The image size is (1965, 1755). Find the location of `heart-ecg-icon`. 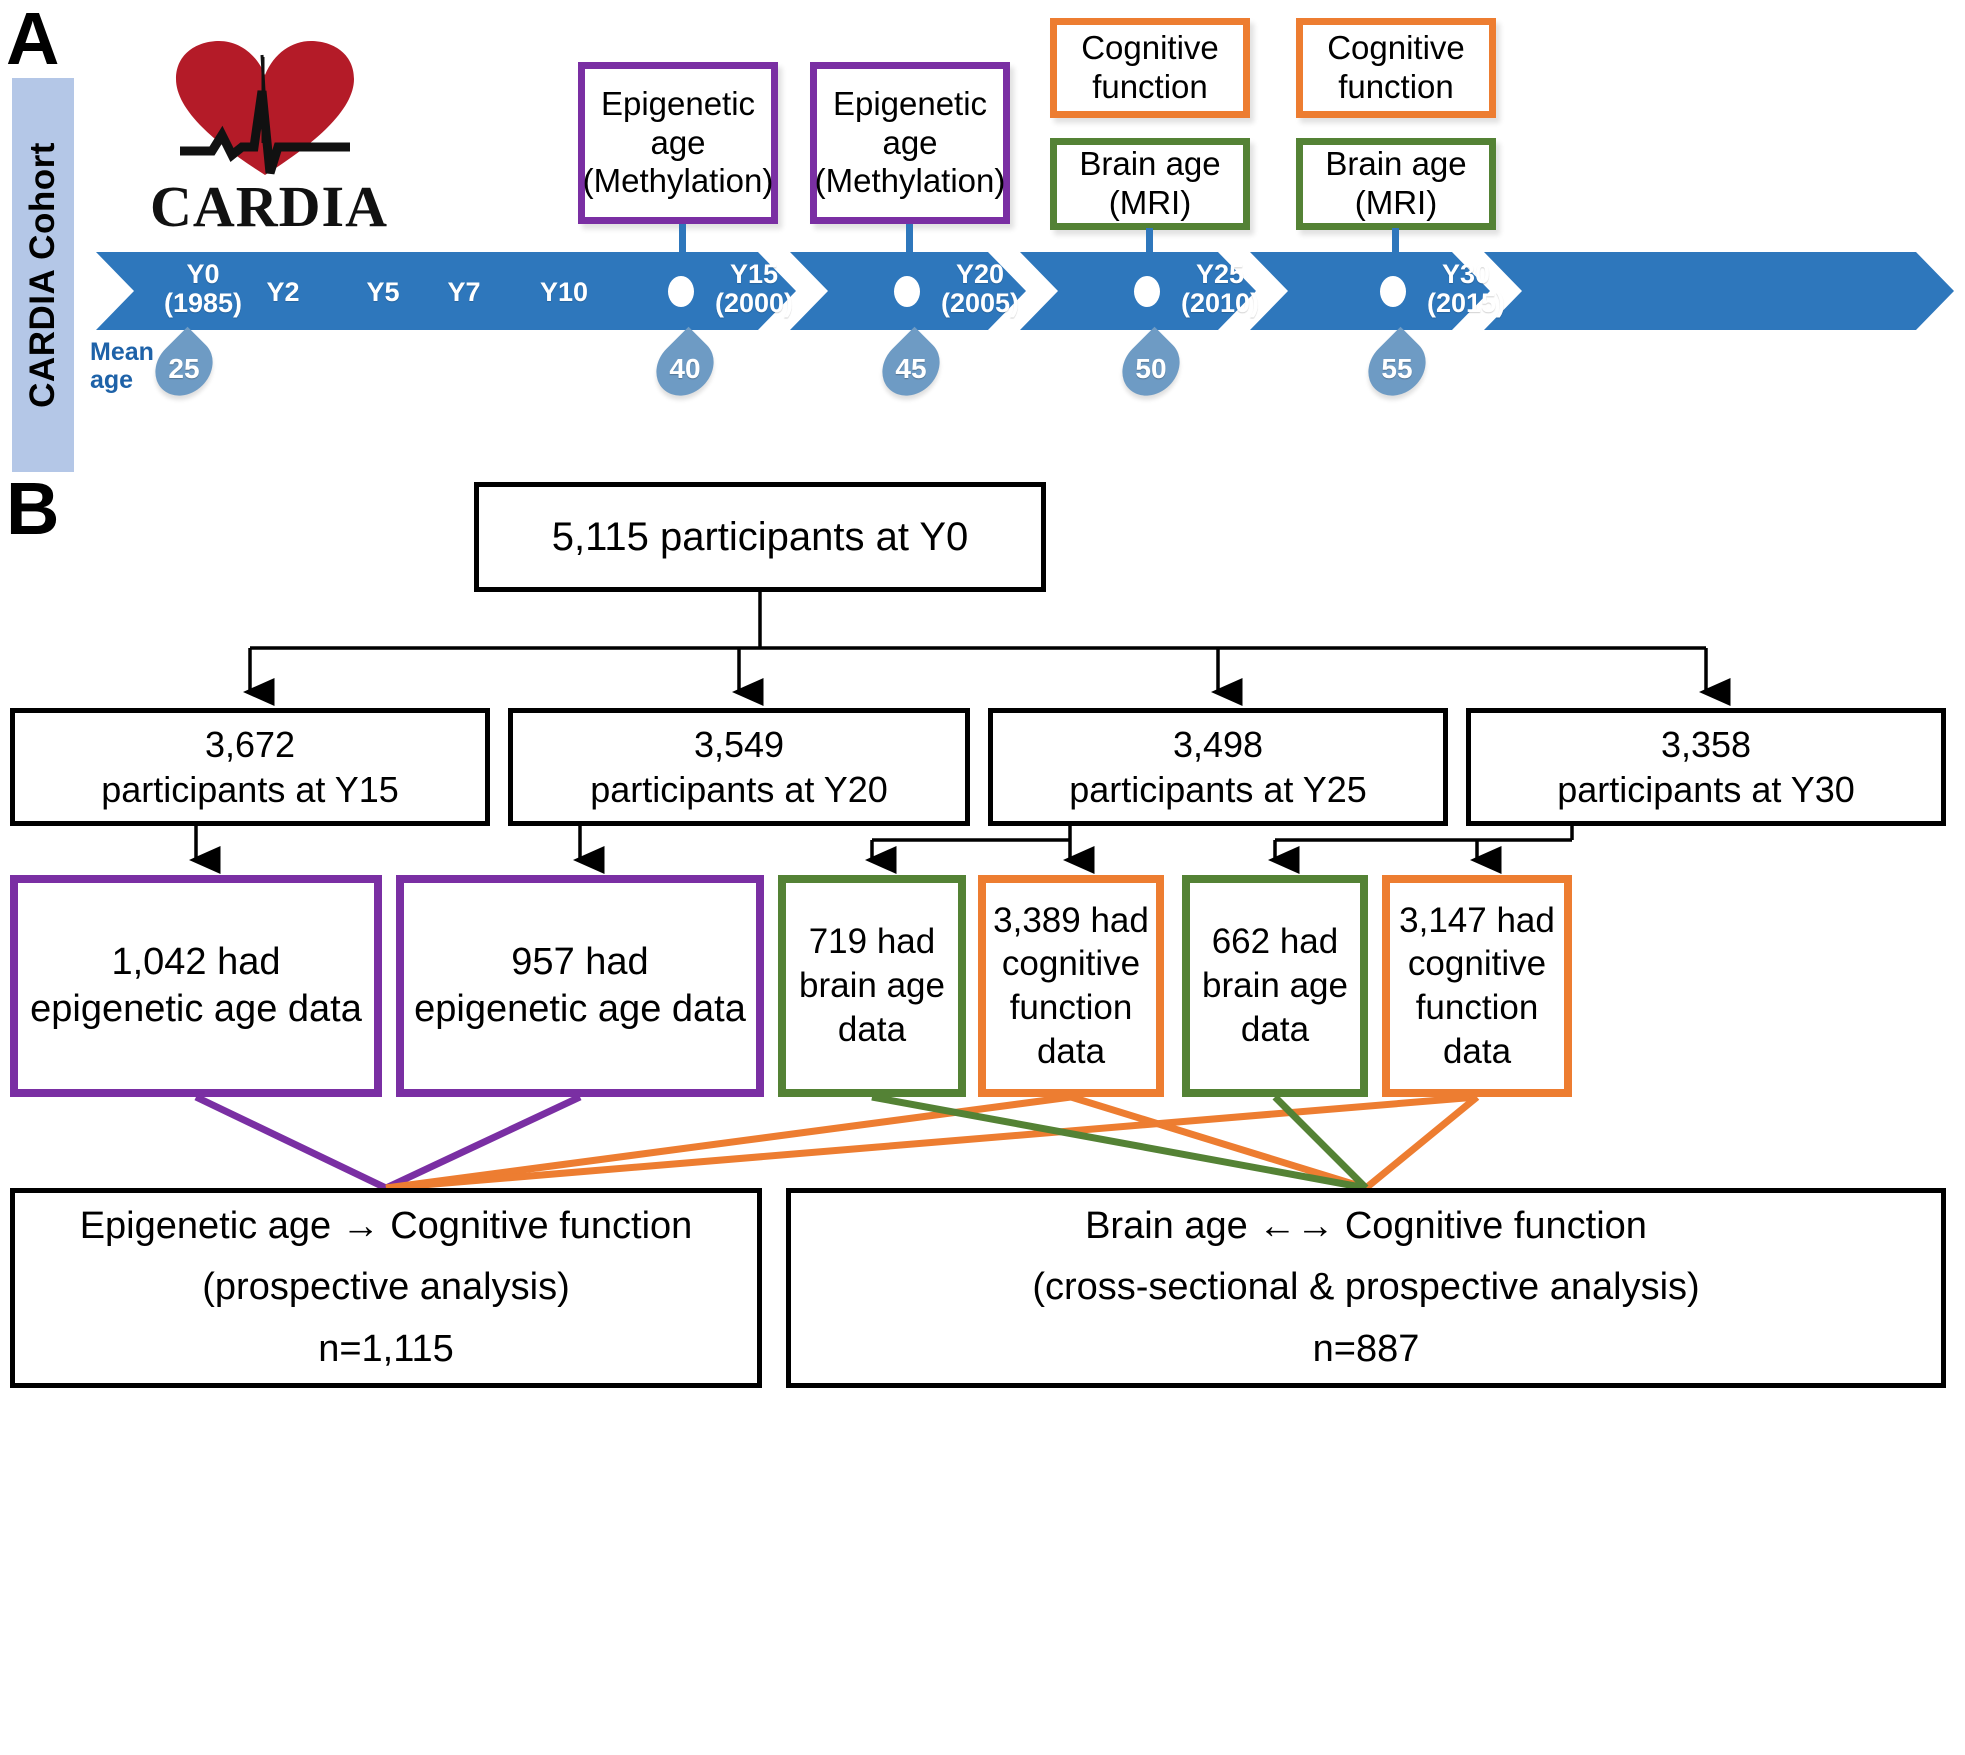

heart-ecg-icon is located at coordinates (265, 108).